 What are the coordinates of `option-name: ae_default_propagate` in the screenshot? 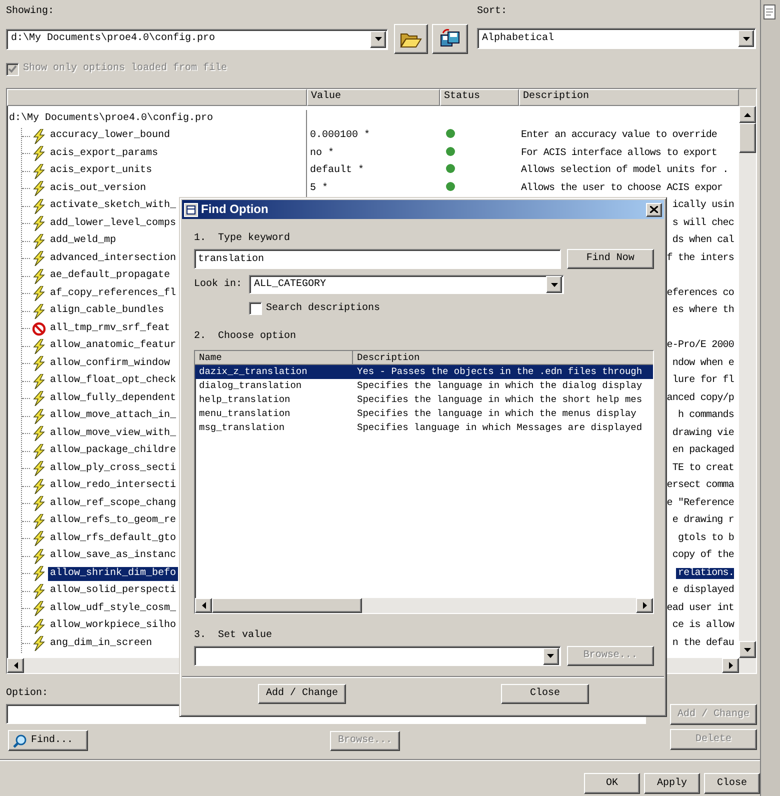 It's located at (110, 276).